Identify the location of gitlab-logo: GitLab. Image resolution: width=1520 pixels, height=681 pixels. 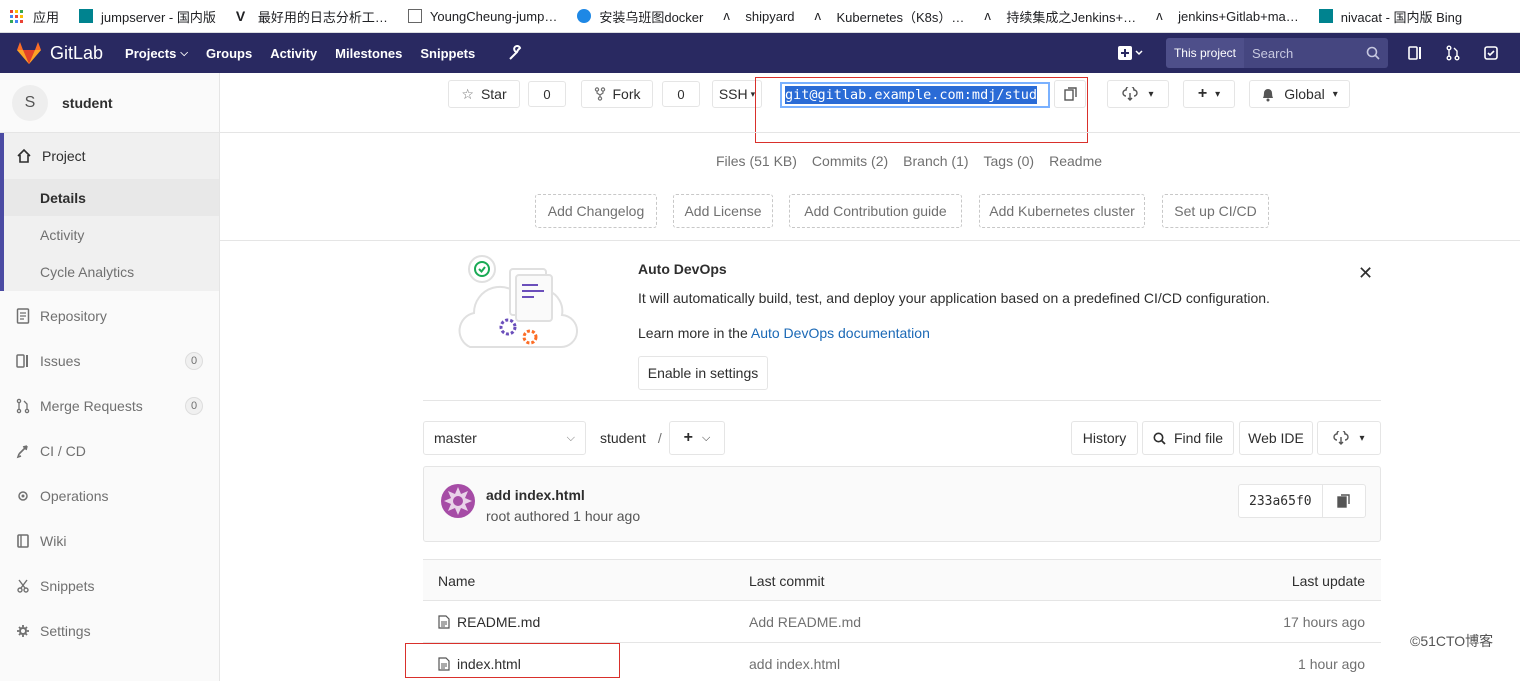
(59, 53).